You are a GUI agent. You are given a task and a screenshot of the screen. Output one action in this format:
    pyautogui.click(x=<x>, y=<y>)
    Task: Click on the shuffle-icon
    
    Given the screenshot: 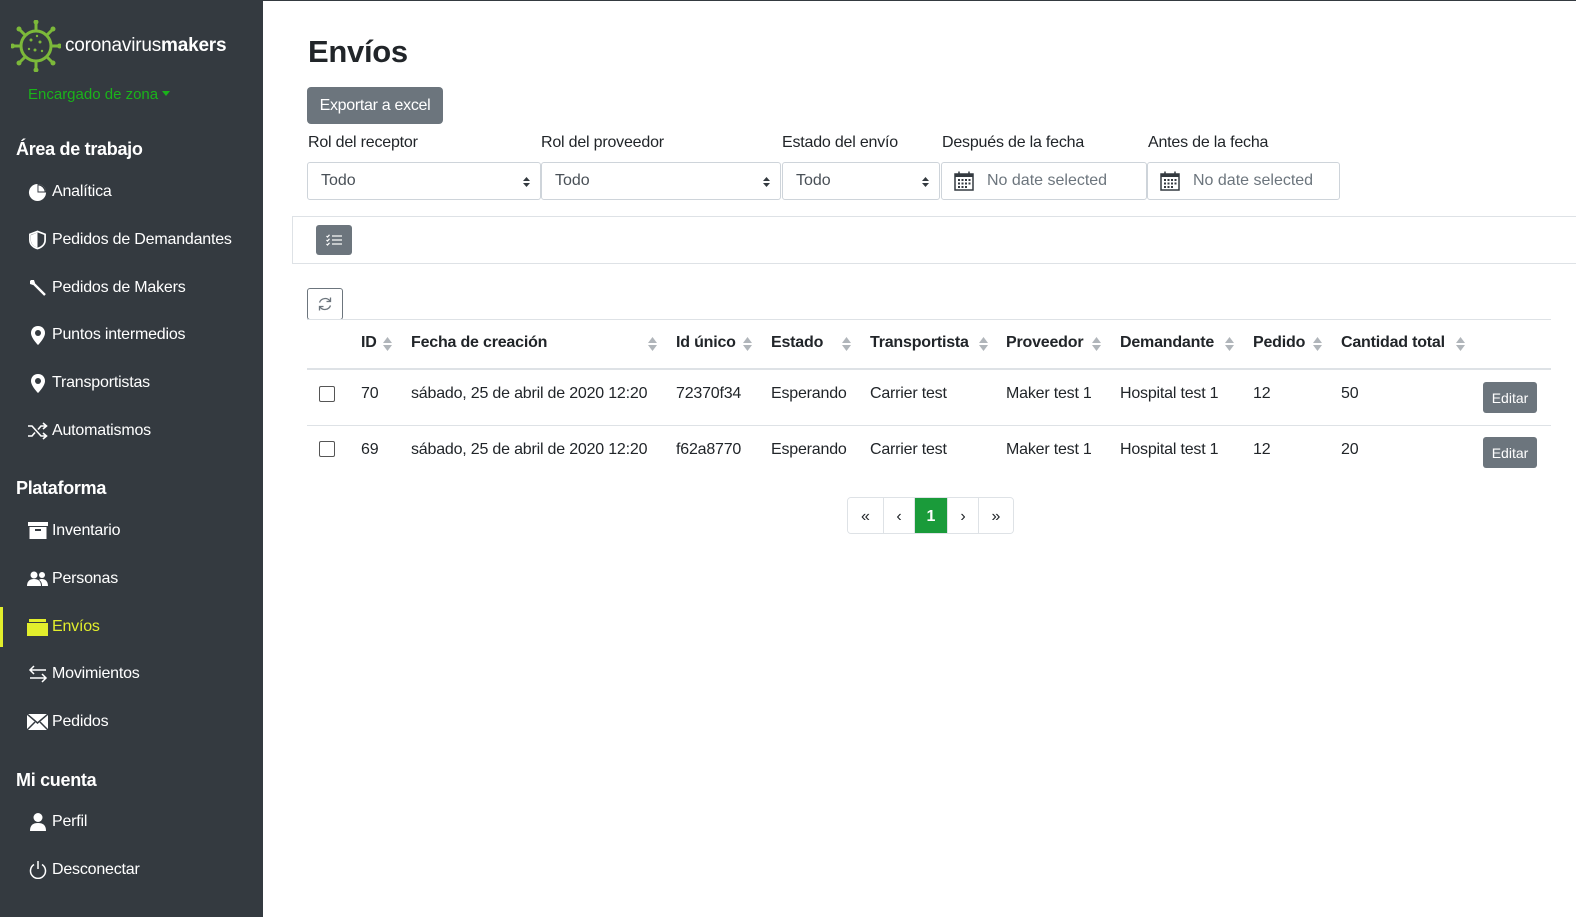 What is the action you would take?
    pyautogui.click(x=37, y=431)
    